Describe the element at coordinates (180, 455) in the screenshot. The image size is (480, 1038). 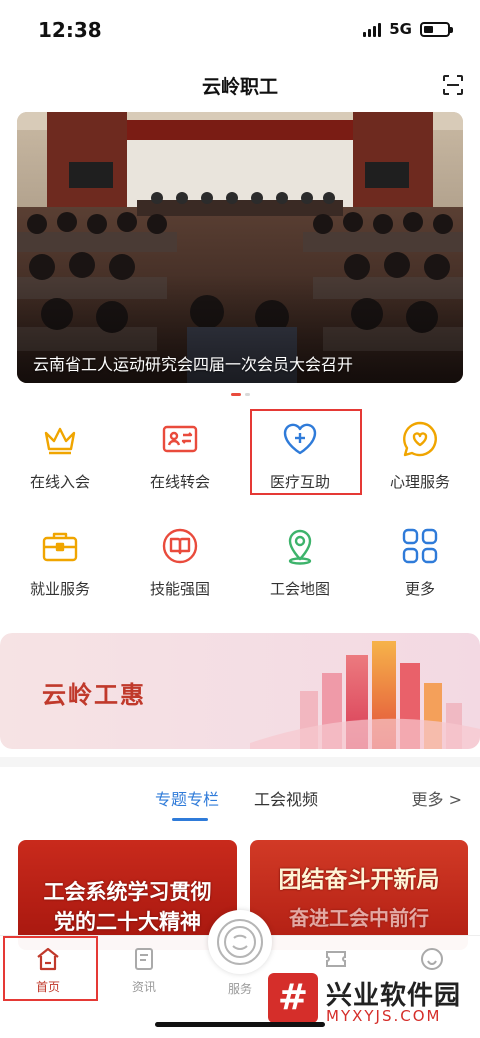
I see `service-online-transfer: 在线转会` at that location.